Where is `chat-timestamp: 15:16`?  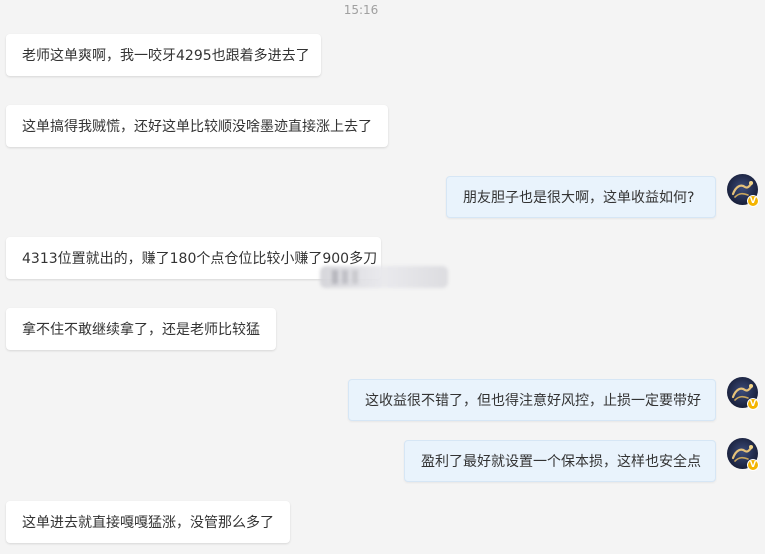 chat-timestamp: 15:16 is located at coordinates (361, 10).